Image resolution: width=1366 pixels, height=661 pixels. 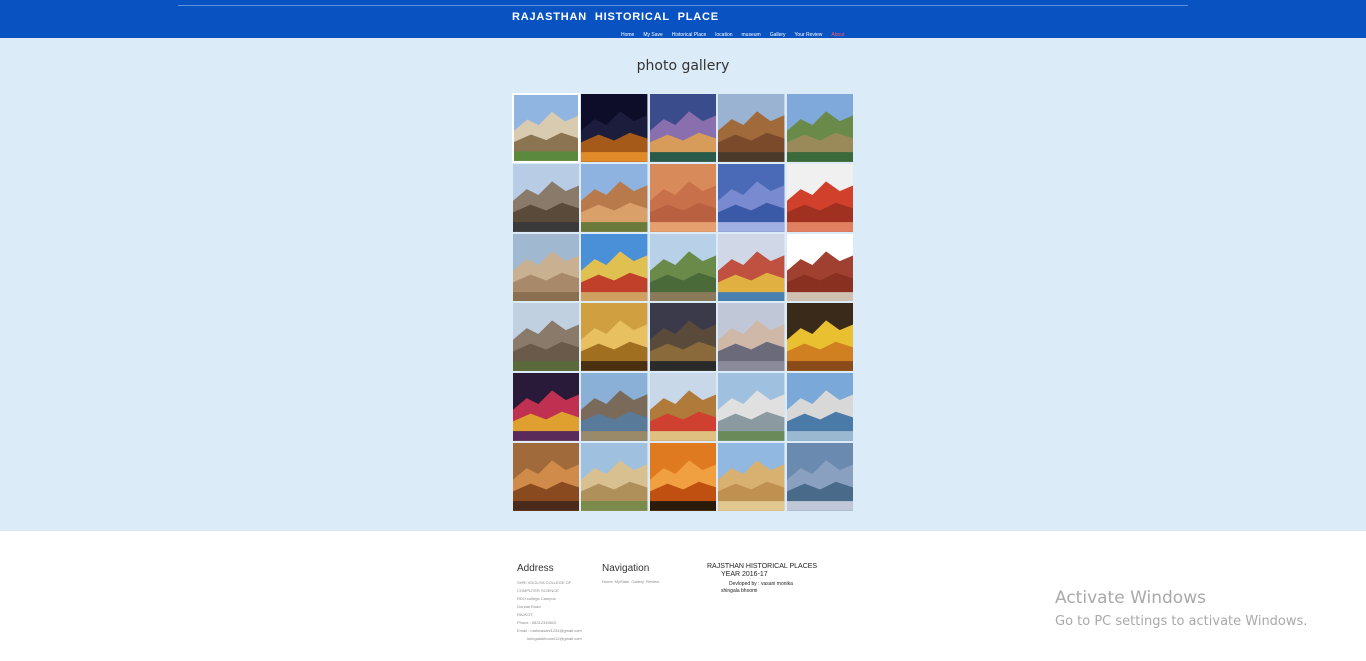 I want to click on navigation-heading: Navigation, so click(x=626, y=568).